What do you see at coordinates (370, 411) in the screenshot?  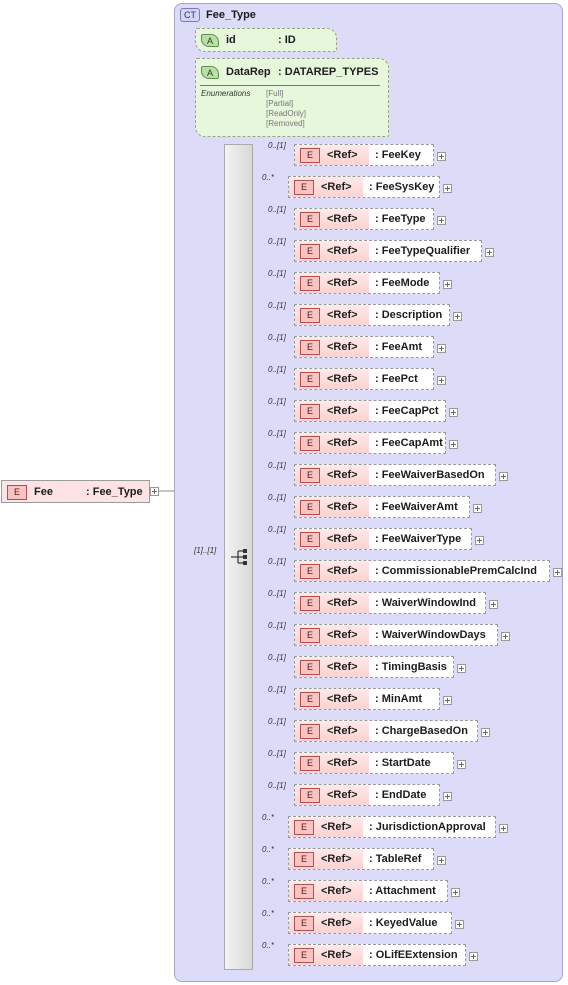 I see `element-ref-box: E <Ref>: FeeCapPct` at bounding box center [370, 411].